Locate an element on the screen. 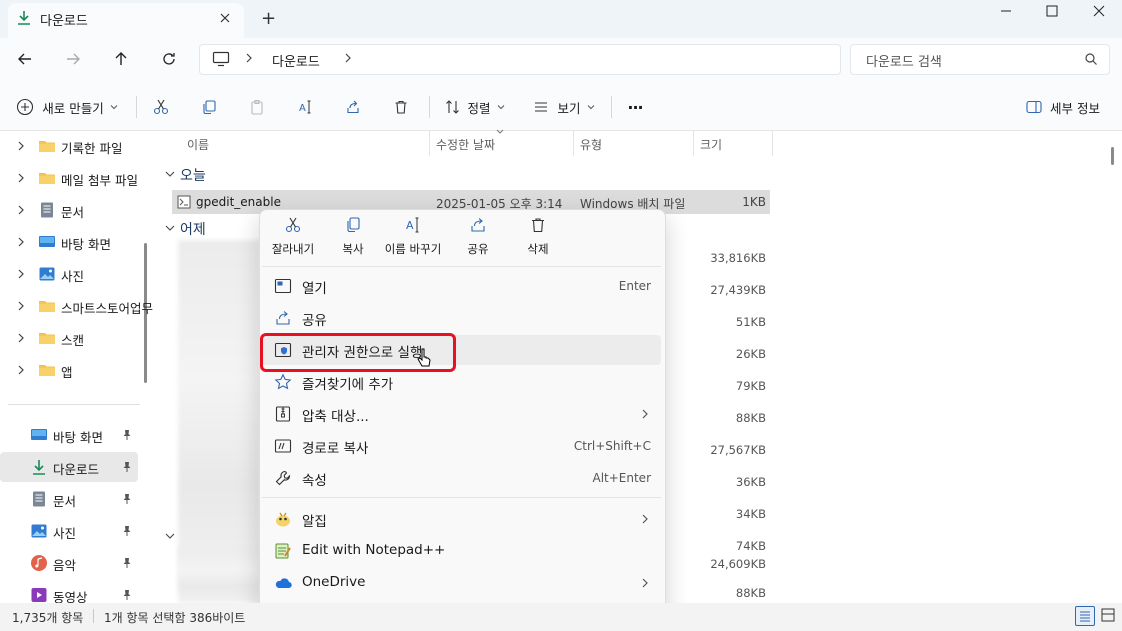  nav-item-label: 문서 is located at coordinates (73, 212).